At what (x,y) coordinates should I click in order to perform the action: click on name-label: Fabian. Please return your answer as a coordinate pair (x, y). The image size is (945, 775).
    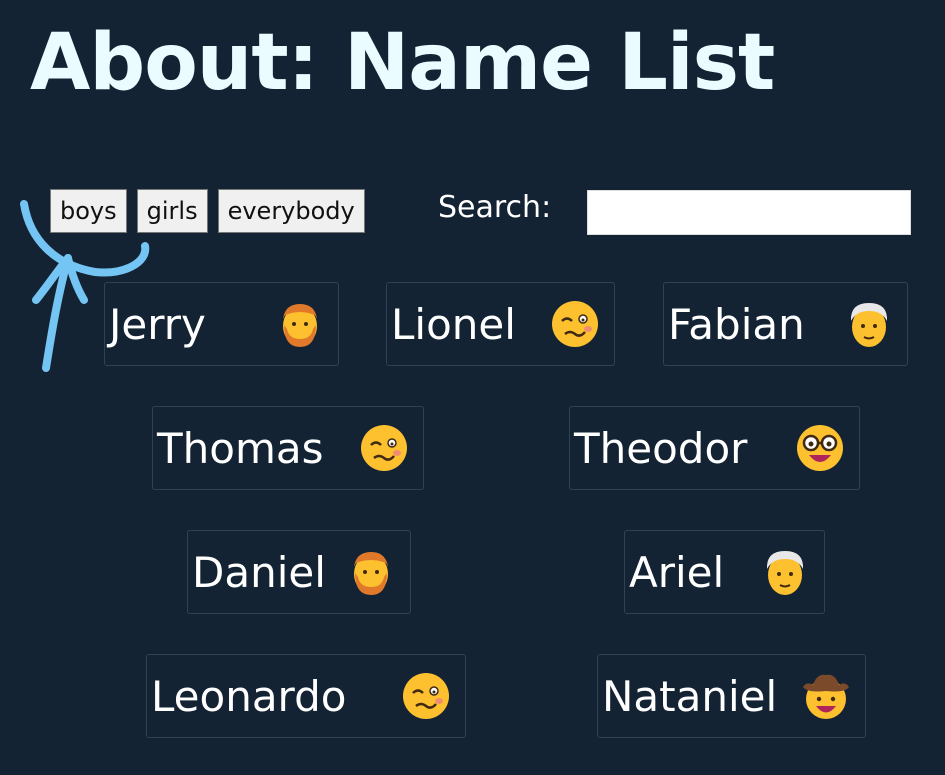
    Looking at the image, I should click on (736, 324).